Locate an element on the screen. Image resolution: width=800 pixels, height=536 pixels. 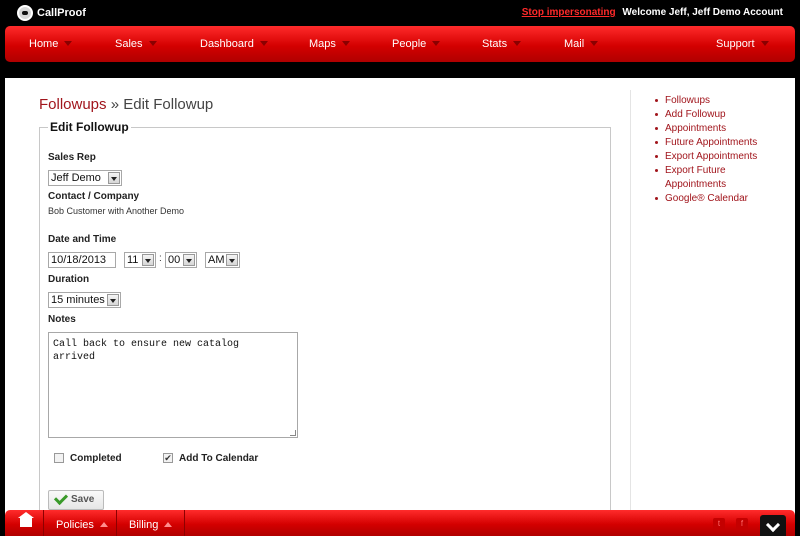
nav-people: People is located at coordinates (416, 44).